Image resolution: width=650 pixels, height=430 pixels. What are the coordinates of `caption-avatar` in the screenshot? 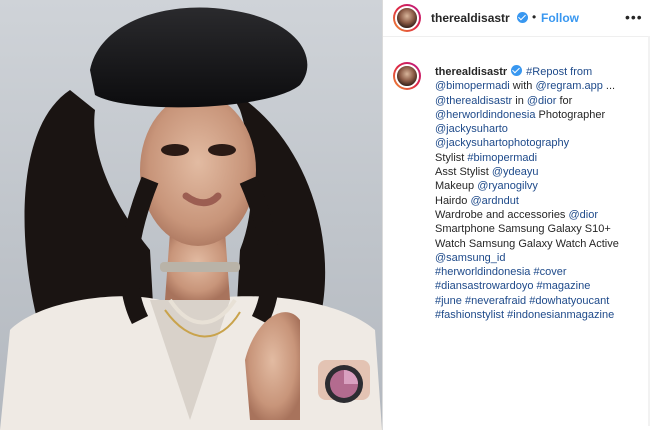 It's located at (407, 76).